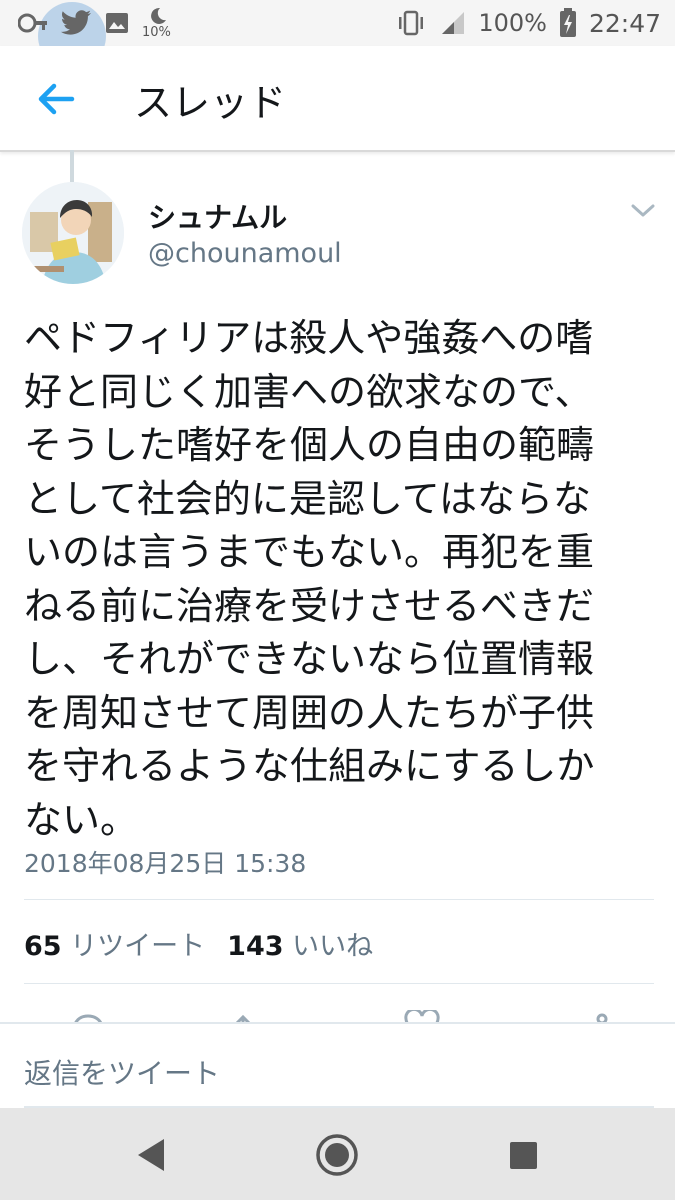  I want to click on reply-input: 返信をツイート, so click(122, 1072).